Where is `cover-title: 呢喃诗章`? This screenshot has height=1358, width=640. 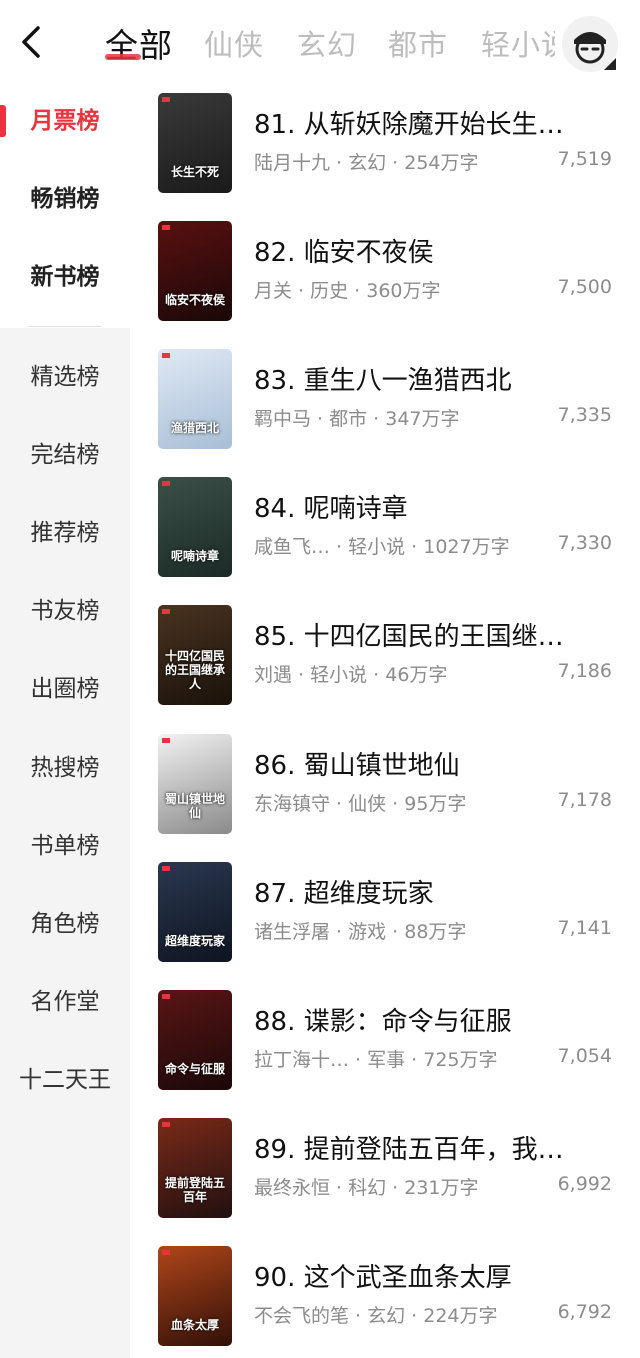
cover-title: 呢喃诗章 is located at coordinates (194, 556).